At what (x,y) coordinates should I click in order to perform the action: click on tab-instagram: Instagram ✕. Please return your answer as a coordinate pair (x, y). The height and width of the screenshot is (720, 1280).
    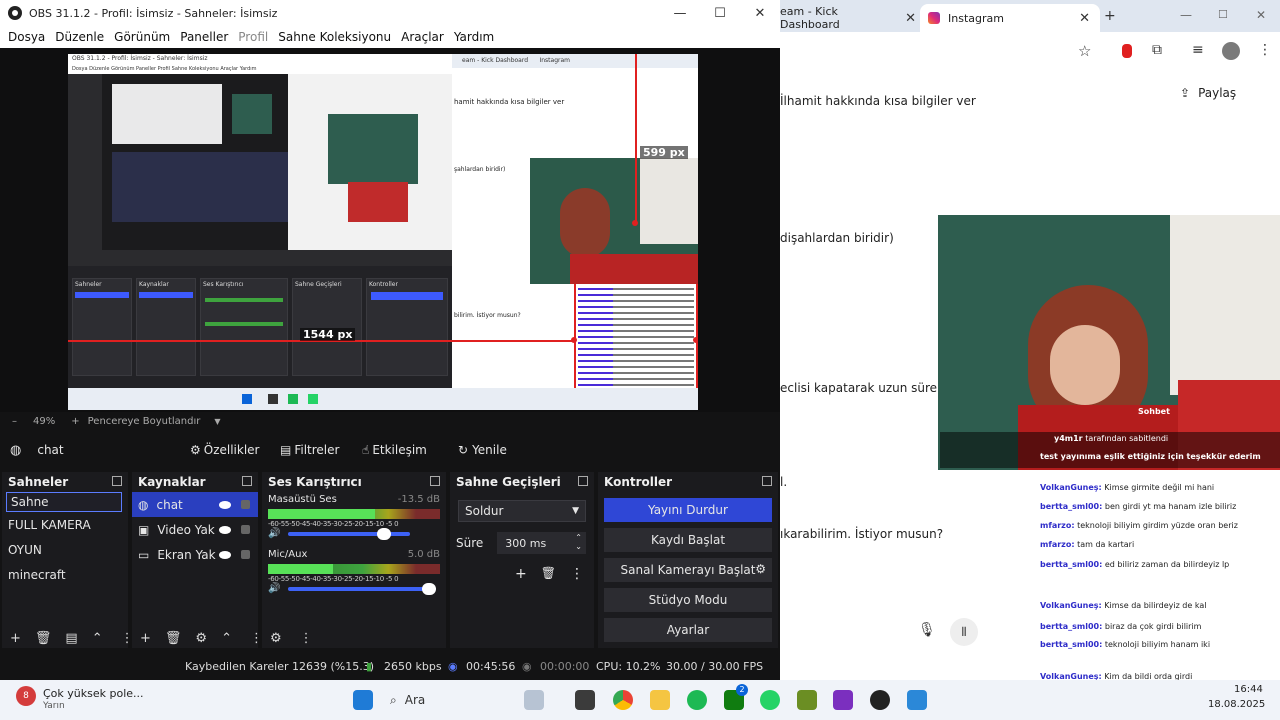
    Looking at the image, I should click on (1010, 18).